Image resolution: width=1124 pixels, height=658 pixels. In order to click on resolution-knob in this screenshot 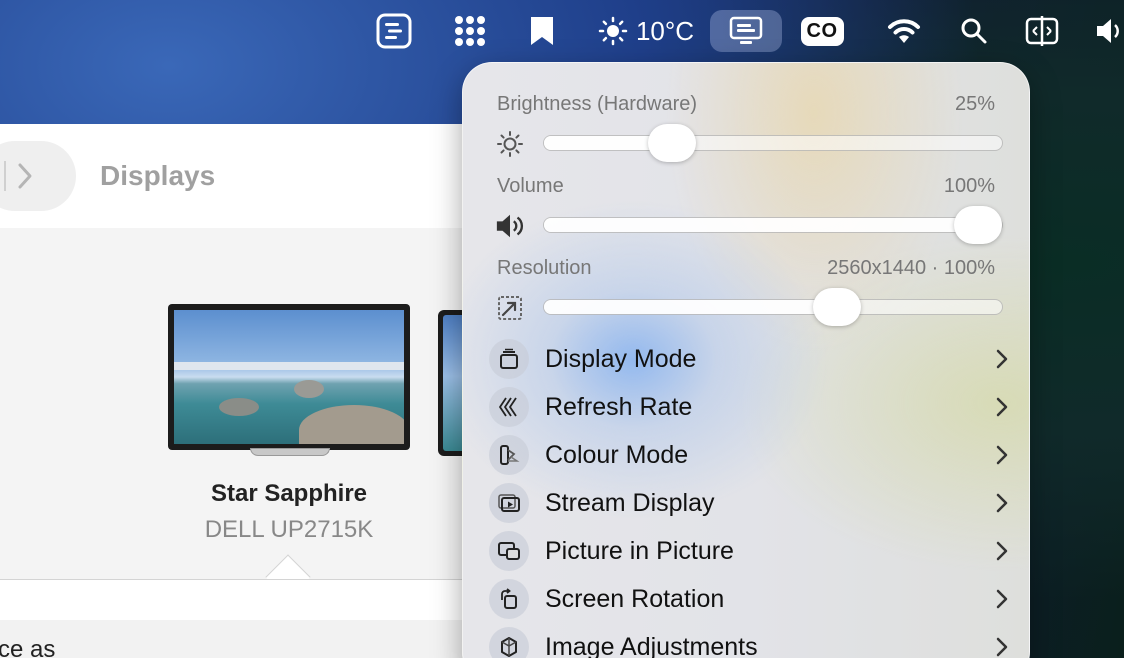, I will do `click(837, 307)`.